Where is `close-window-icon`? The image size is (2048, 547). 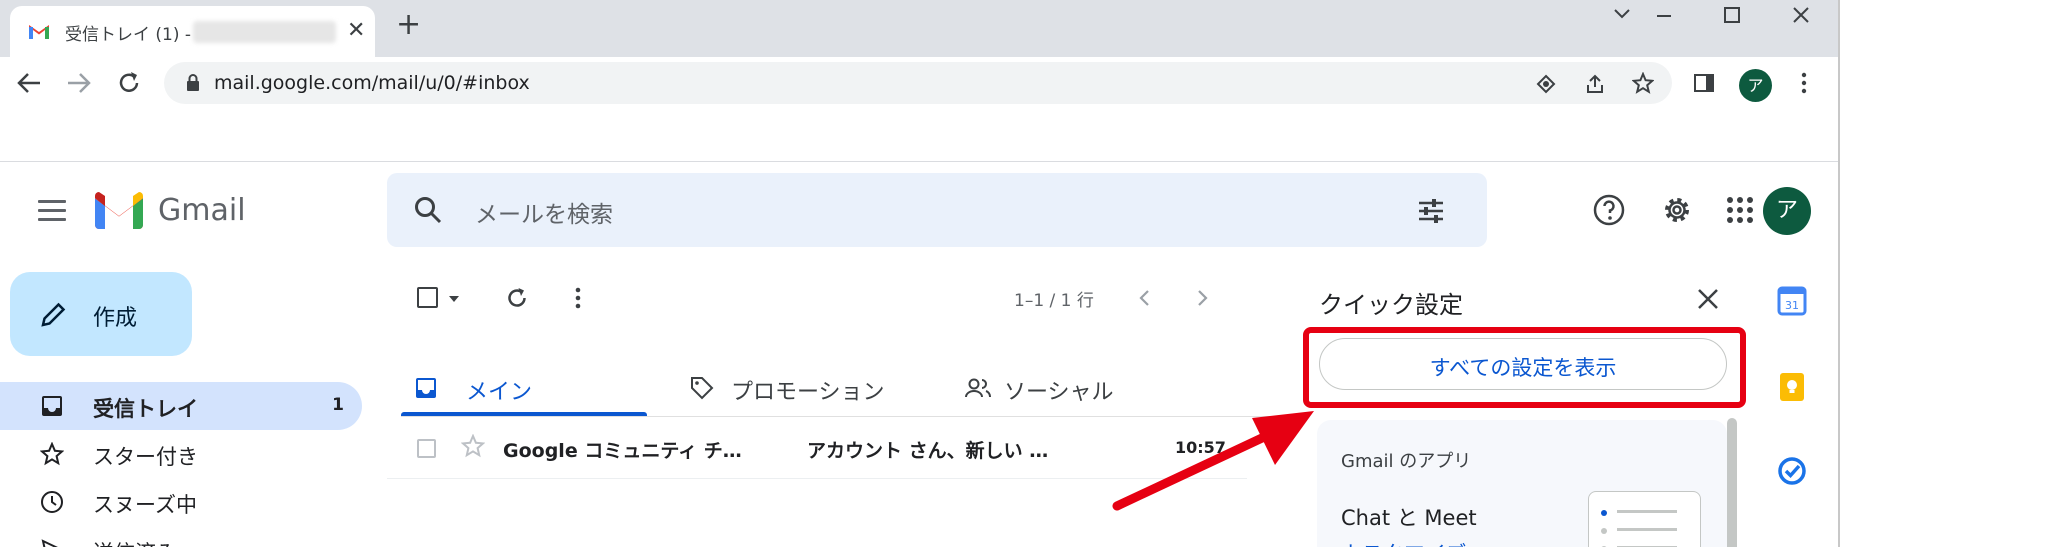
close-window-icon is located at coordinates (1801, 15).